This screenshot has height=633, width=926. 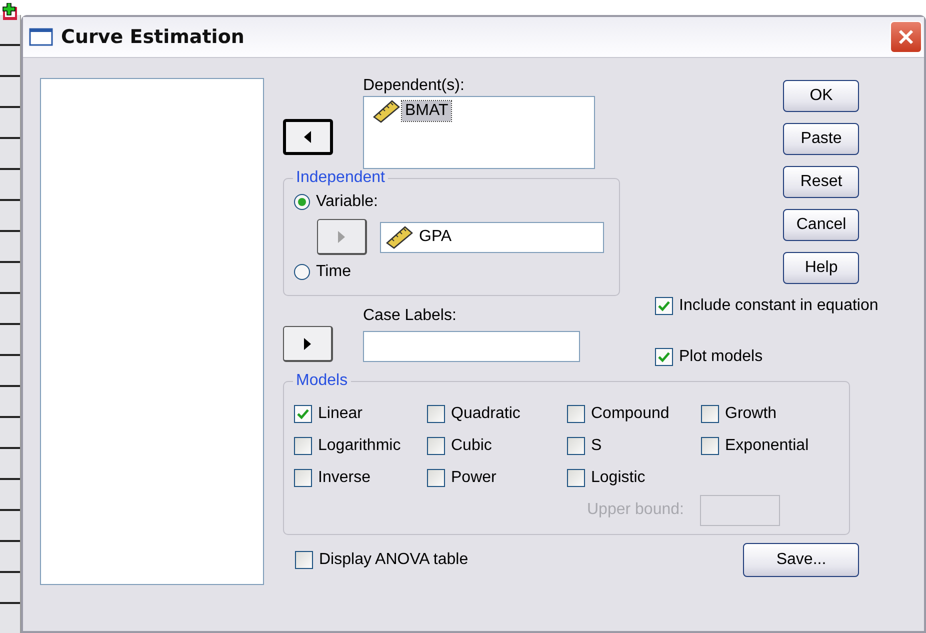 I want to click on dependent-list: BMAT, so click(x=479, y=132).